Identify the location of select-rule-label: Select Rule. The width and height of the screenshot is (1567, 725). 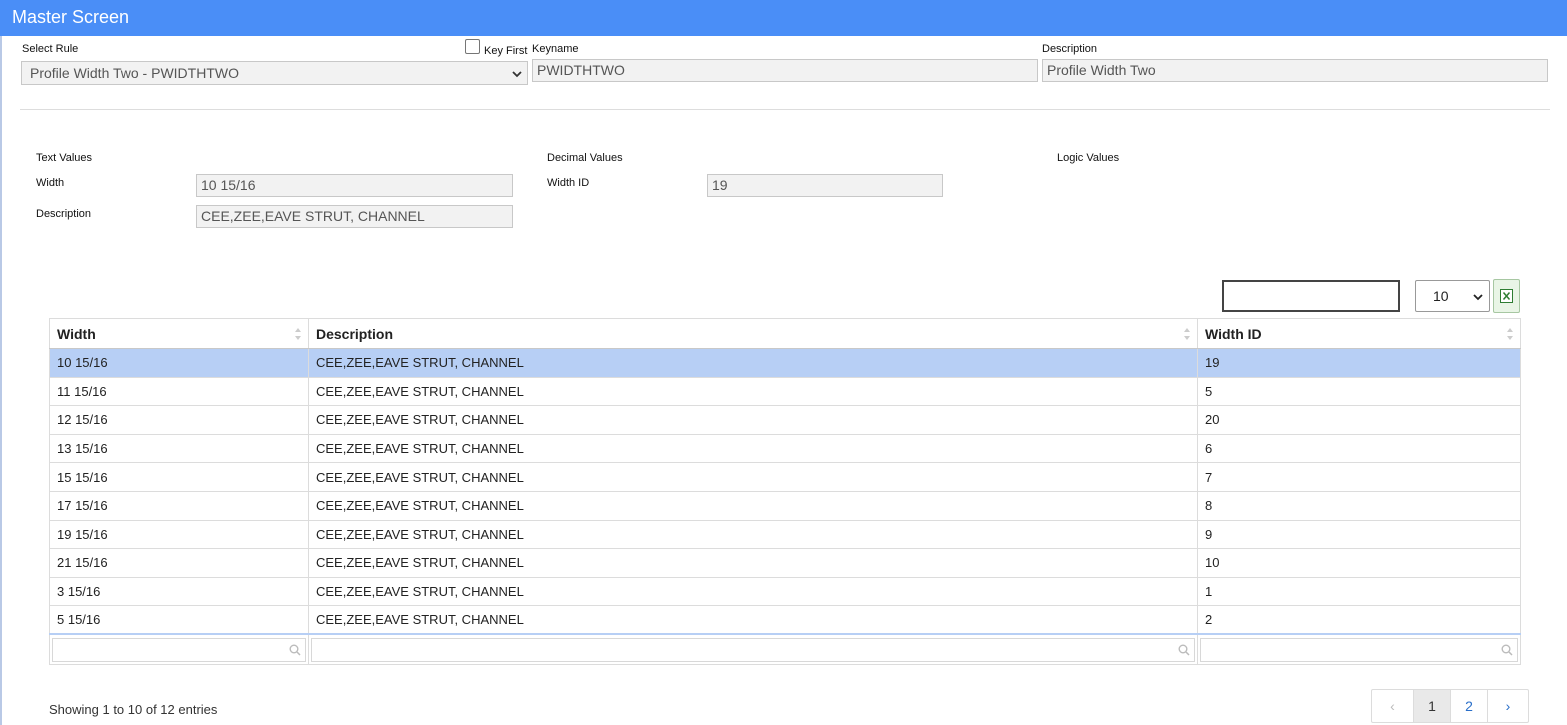
(50, 49).